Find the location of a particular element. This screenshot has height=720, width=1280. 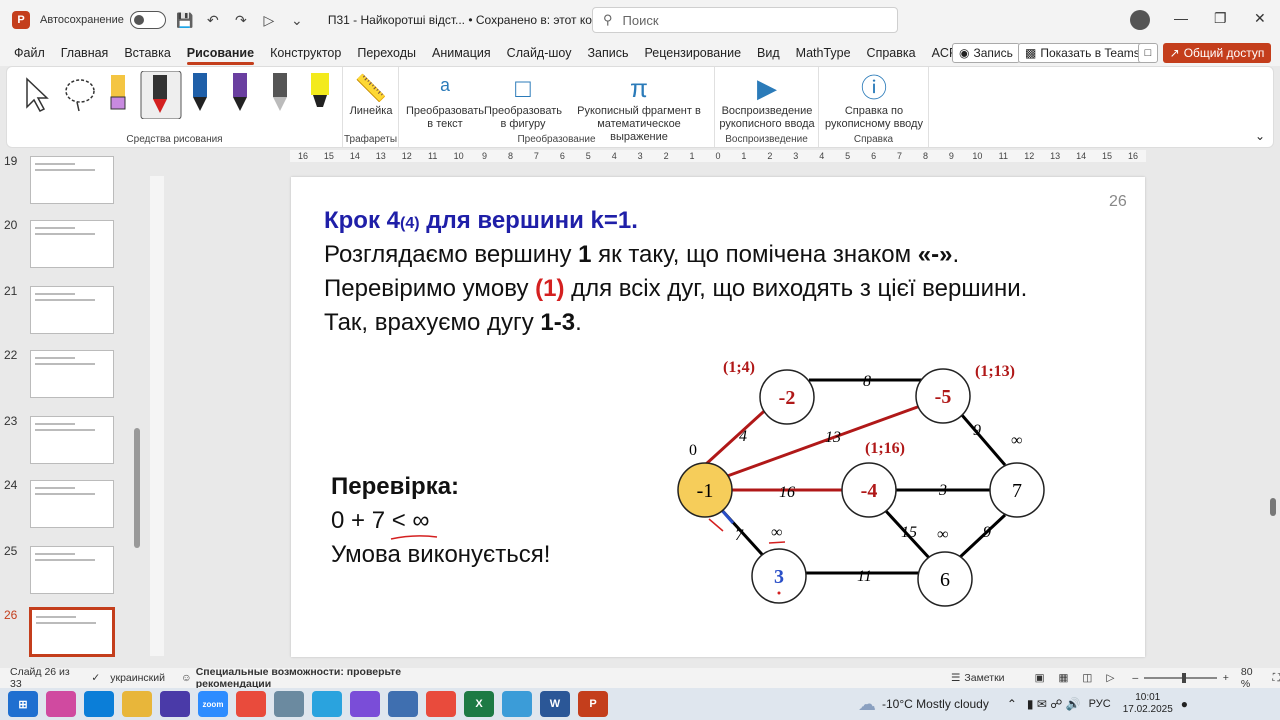

user-avatar is located at coordinates (1140, 20).